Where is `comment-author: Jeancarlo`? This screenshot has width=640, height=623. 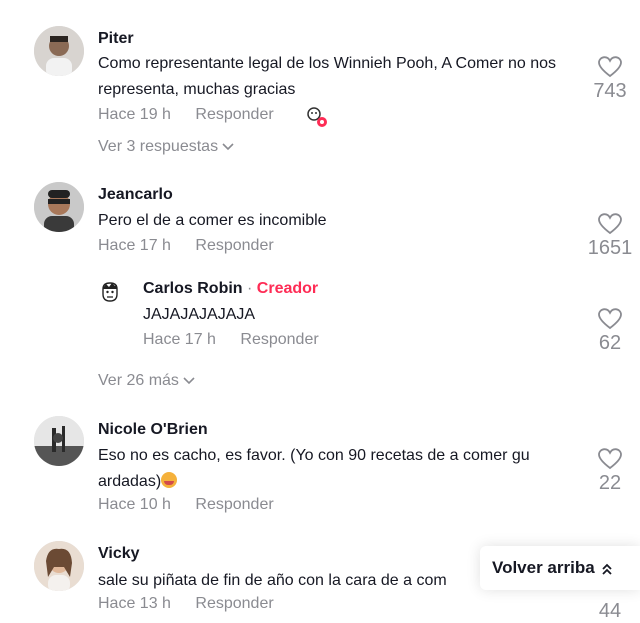 comment-author: Jeancarlo is located at coordinates (135, 195).